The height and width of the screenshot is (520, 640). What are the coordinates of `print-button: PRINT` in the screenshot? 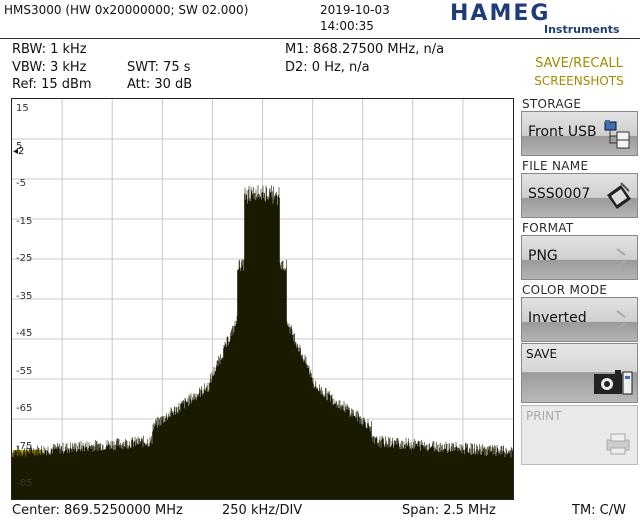 It's located at (579, 435).